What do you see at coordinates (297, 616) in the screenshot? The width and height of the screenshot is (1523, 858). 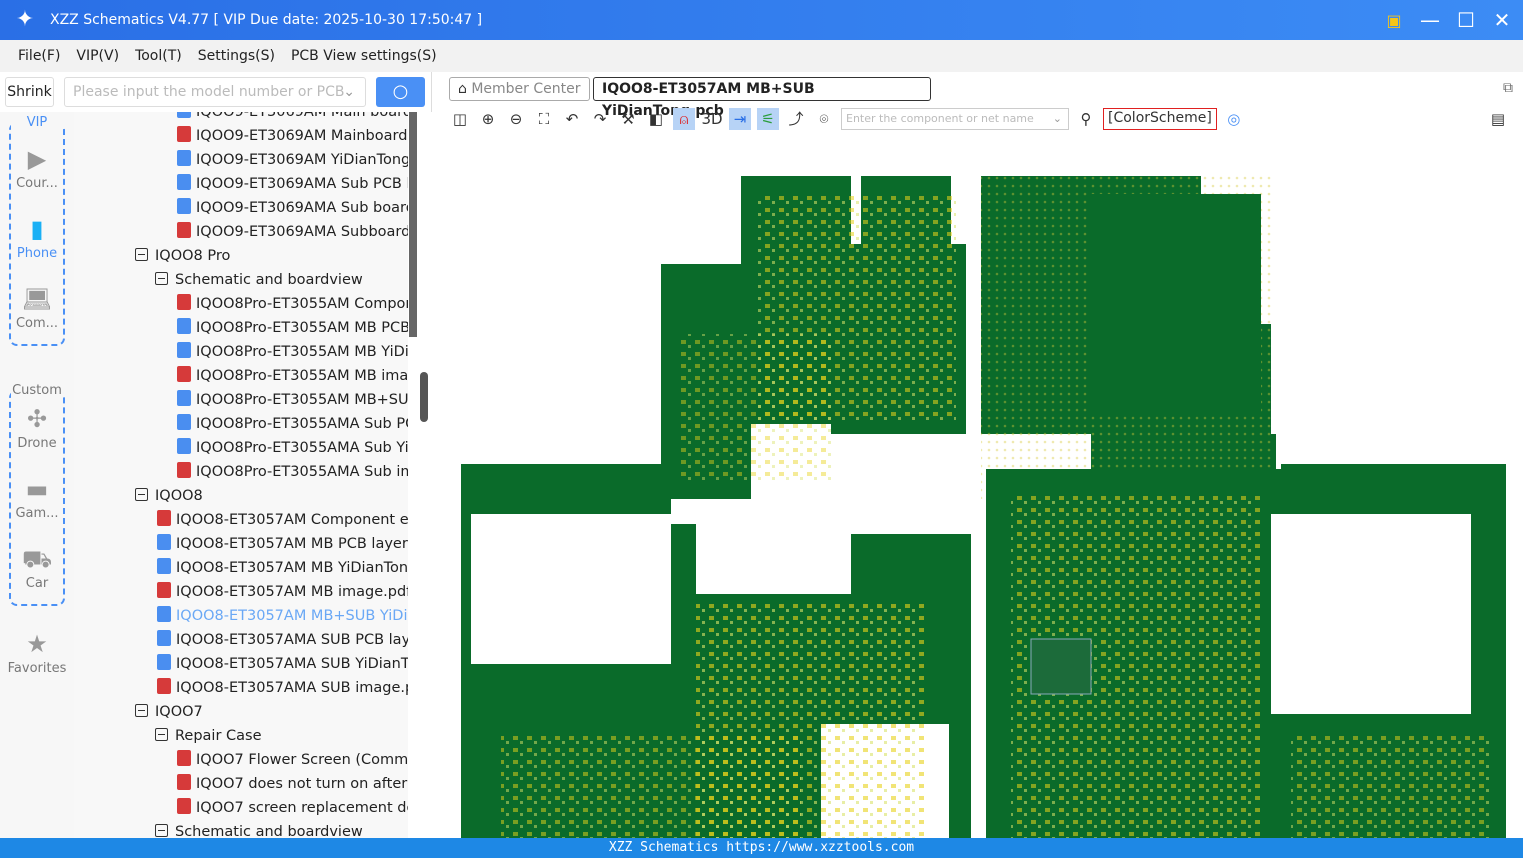 I see `tree-item-label: IQOO8-ET3057AM MB+SUB YiDiar` at bounding box center [297, 616].